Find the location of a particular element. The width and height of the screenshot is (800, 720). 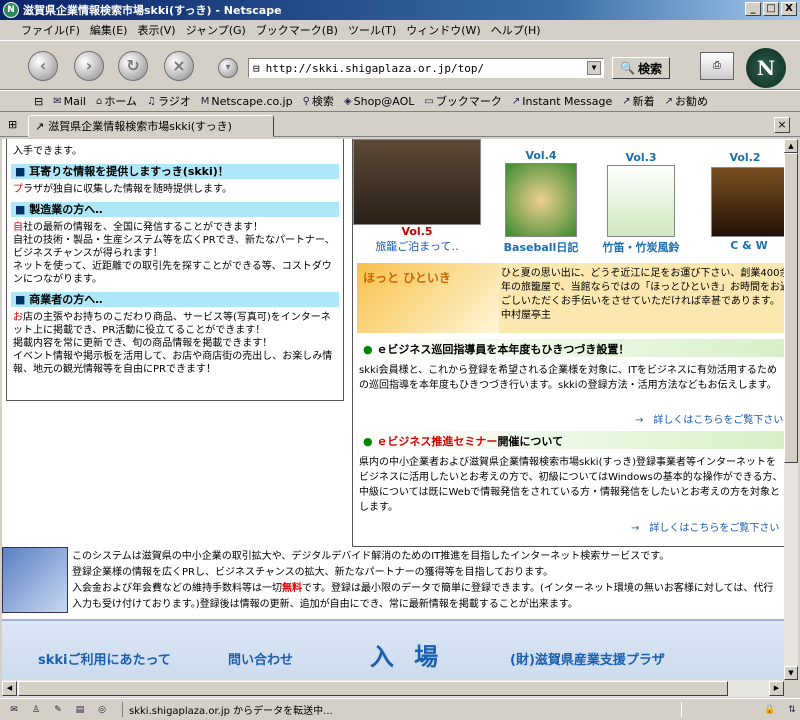

menu-bookmarks: ブックマーク(B) is located at coordinates (297, 30).